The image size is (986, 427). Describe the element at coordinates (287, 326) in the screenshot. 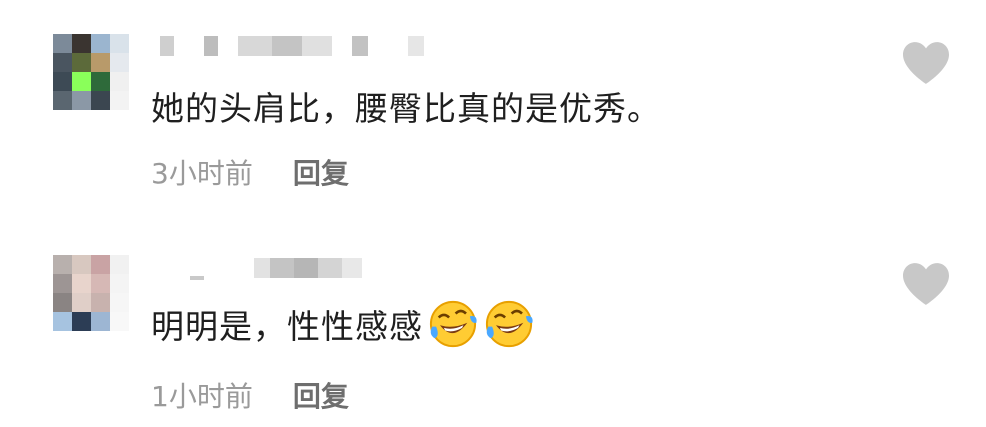

I see `comment-text-content: 明明是，性性感感` at that location.